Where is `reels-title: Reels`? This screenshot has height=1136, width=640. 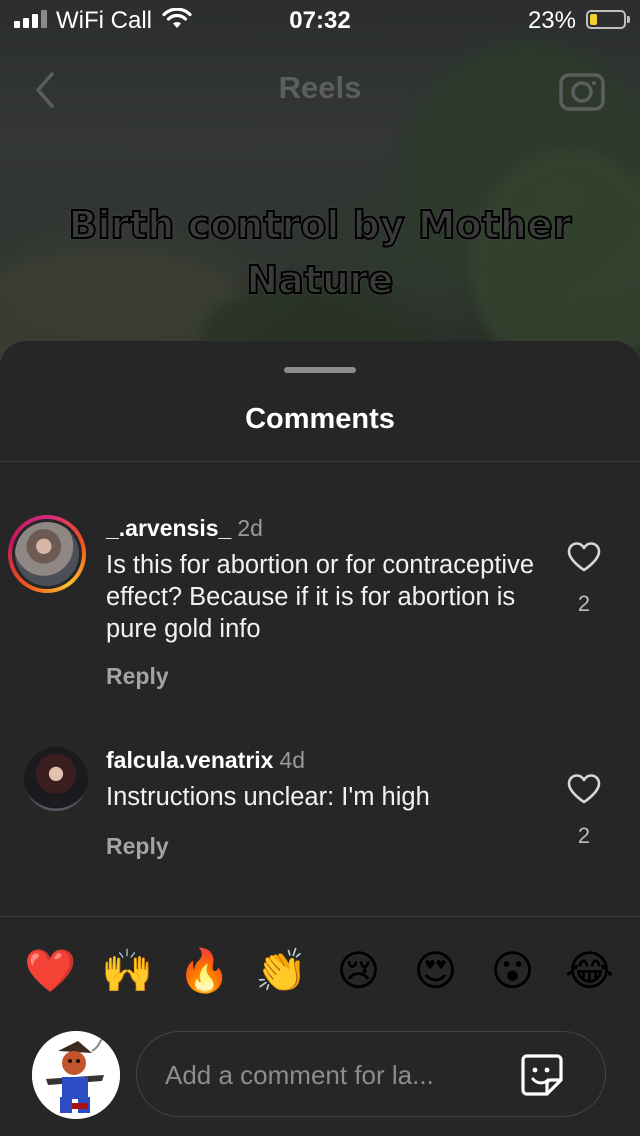
reels-title: Reels is located at coordinates (320, 87).